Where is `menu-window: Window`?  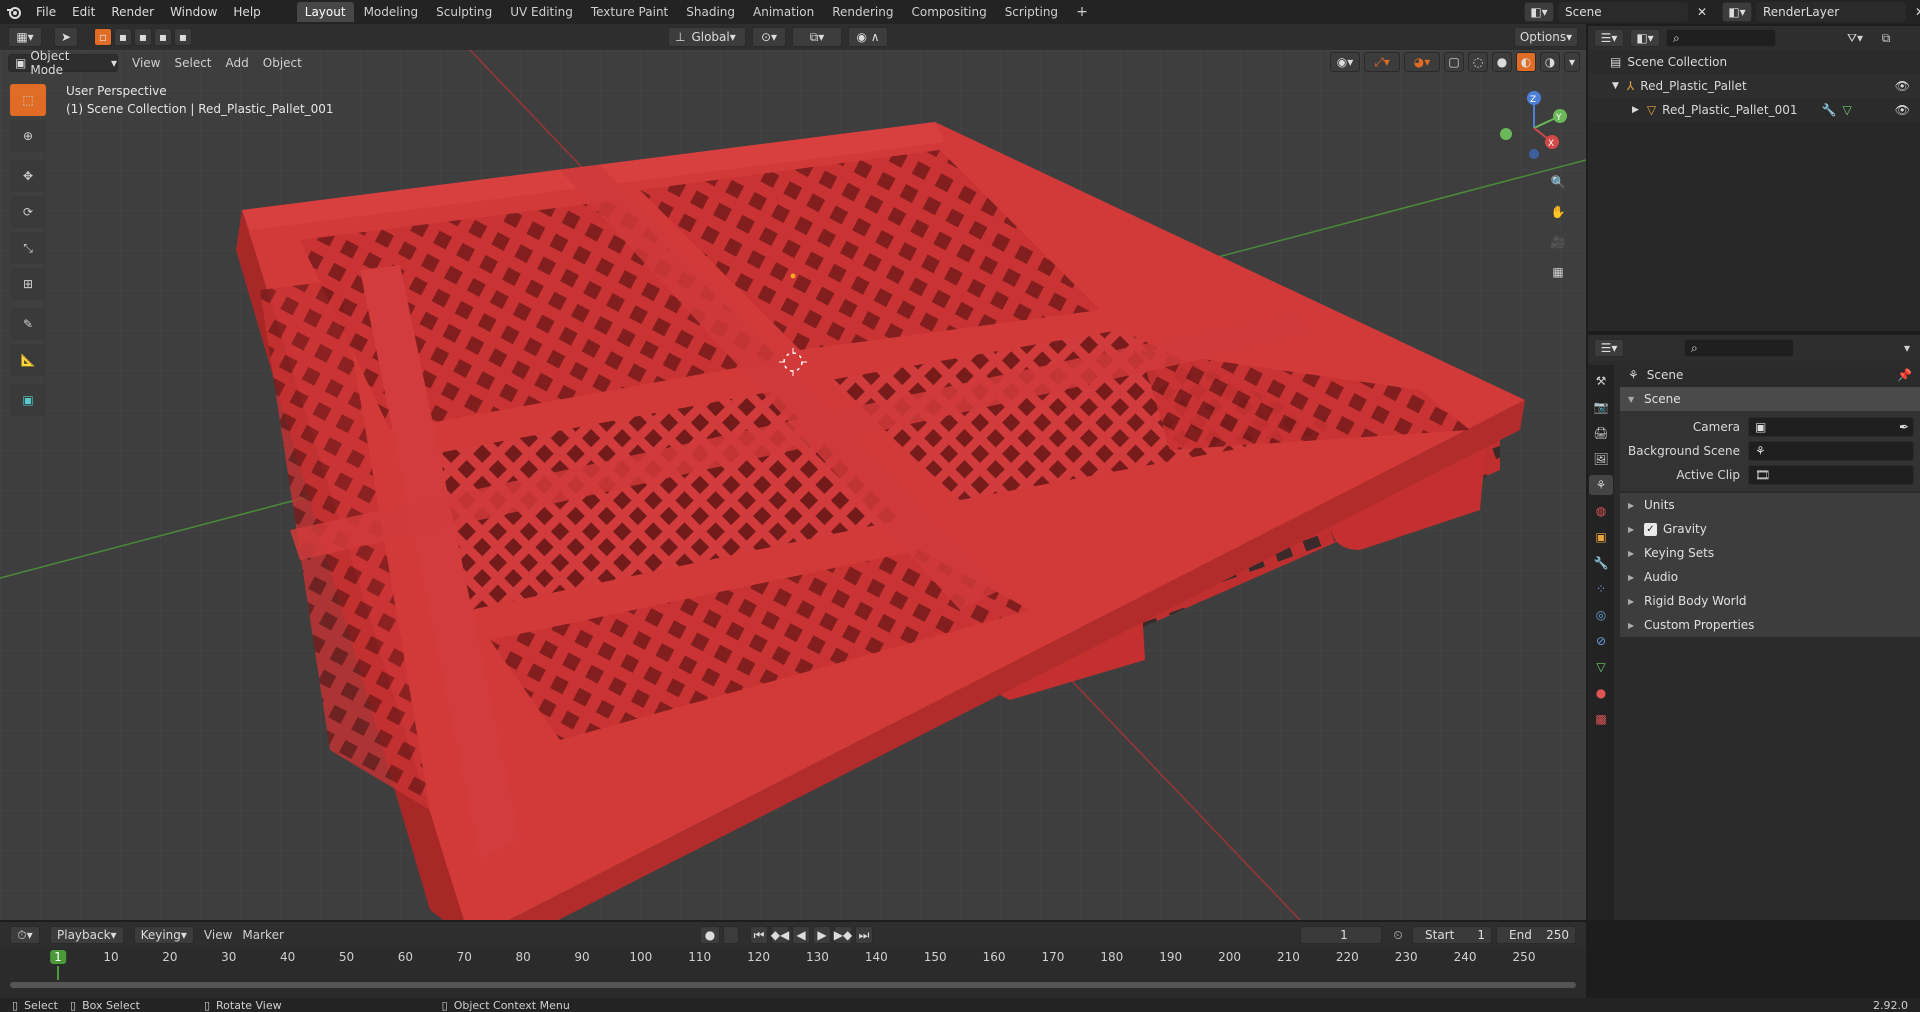
menu-window: Window is located at coordinates (193, 12).